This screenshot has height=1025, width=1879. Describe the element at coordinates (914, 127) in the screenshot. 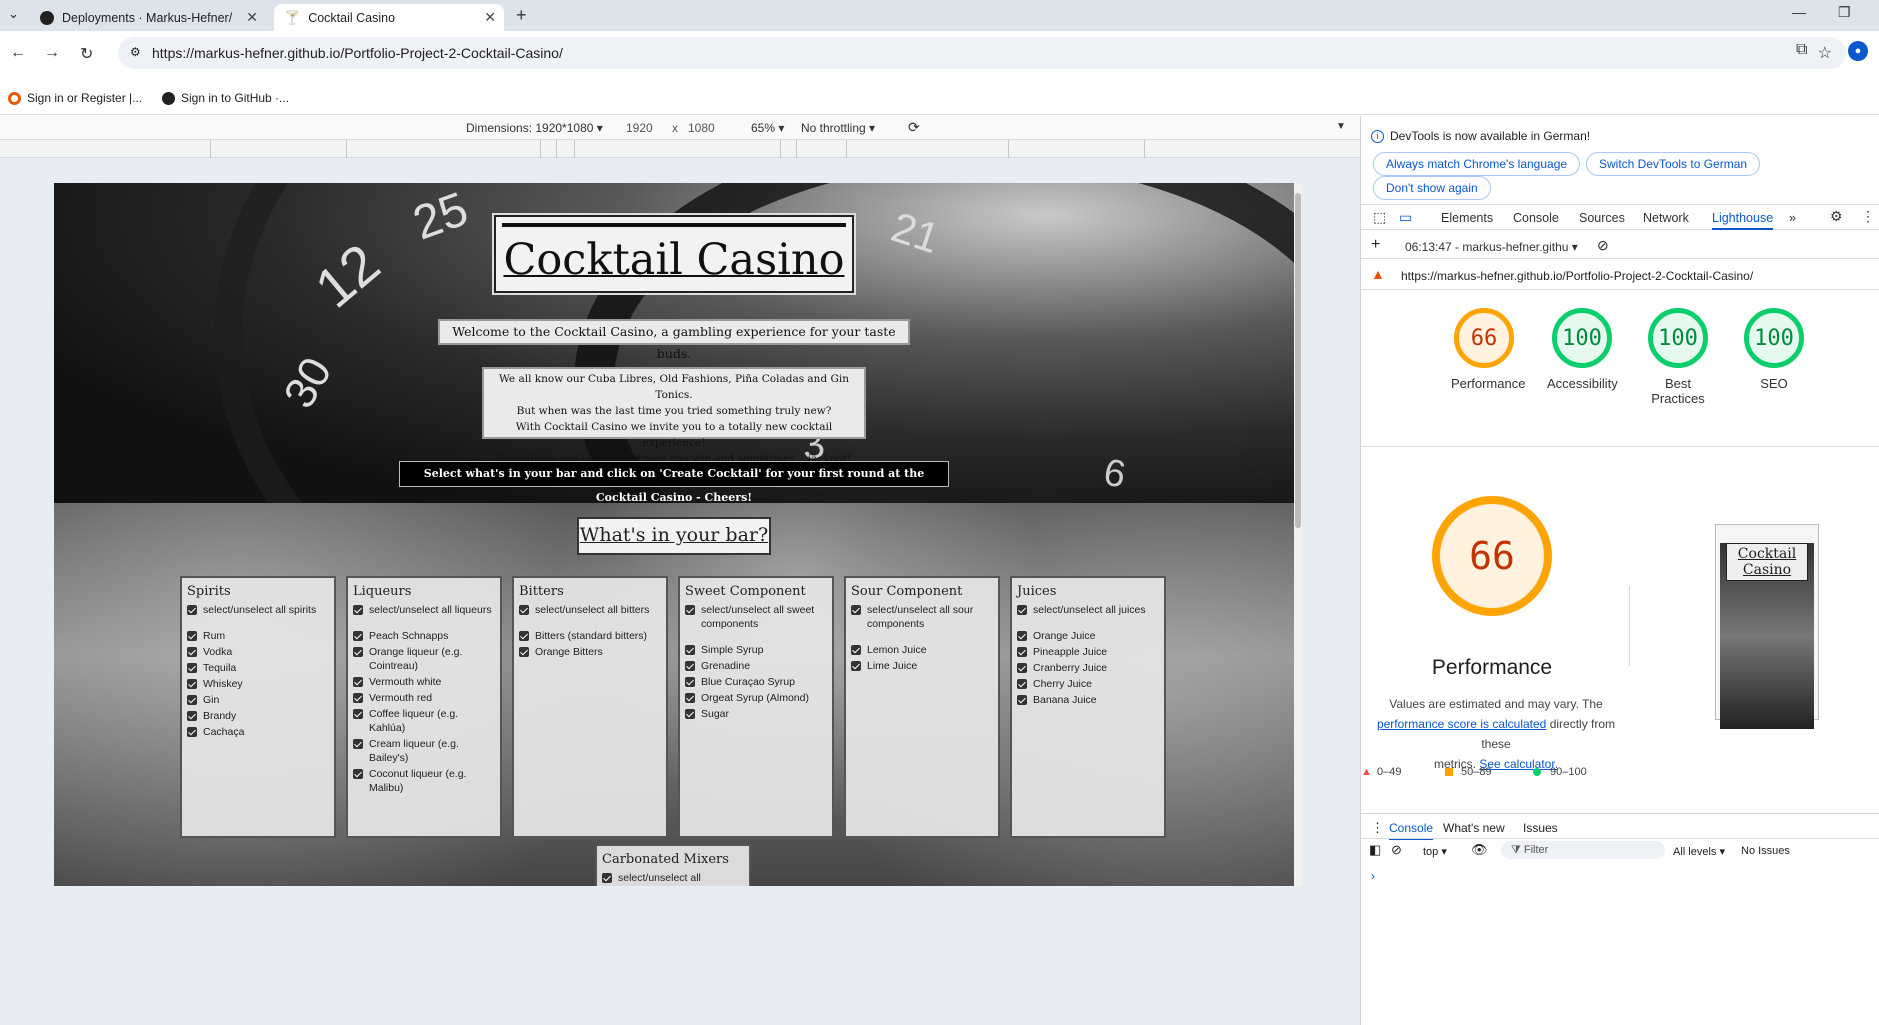

I see `rotate-icon: ⟳` at that location.